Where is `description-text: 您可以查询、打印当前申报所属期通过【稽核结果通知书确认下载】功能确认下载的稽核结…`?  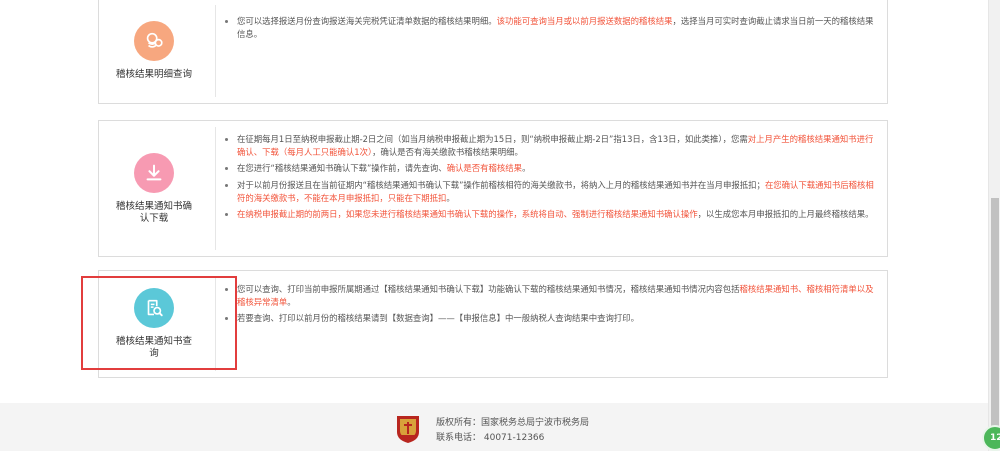
description-text: 您可以查询、打印当前申报所属期通过【稽核结果通知书确认下载】功能确认下载的稽核结… is located at coordinates (488, 289).